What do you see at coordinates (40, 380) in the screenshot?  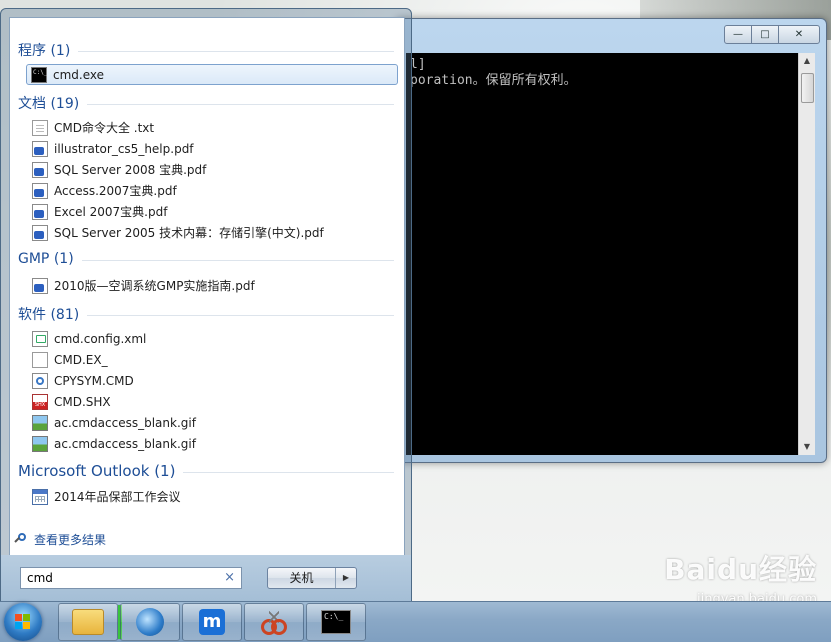 I see `cmd-script-icon` at bounding box center [40, 380].